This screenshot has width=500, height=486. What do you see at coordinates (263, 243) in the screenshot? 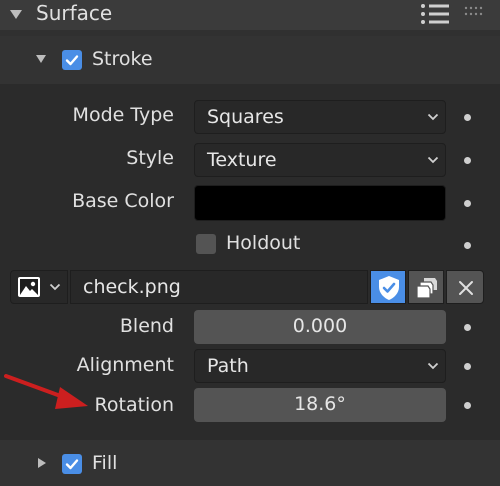
I see `holdout-label: Holdout` at bounding box center [263, 243].